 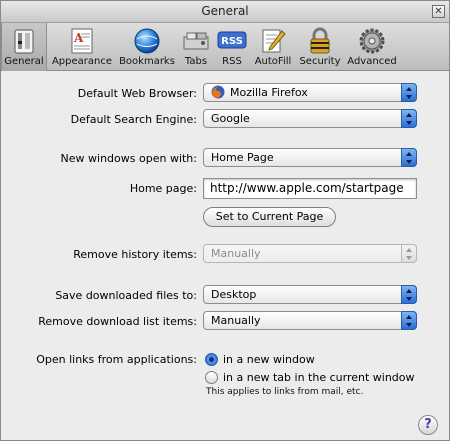 I want to click on tab-autofill: AutoFill, so click(x=273, y=47).